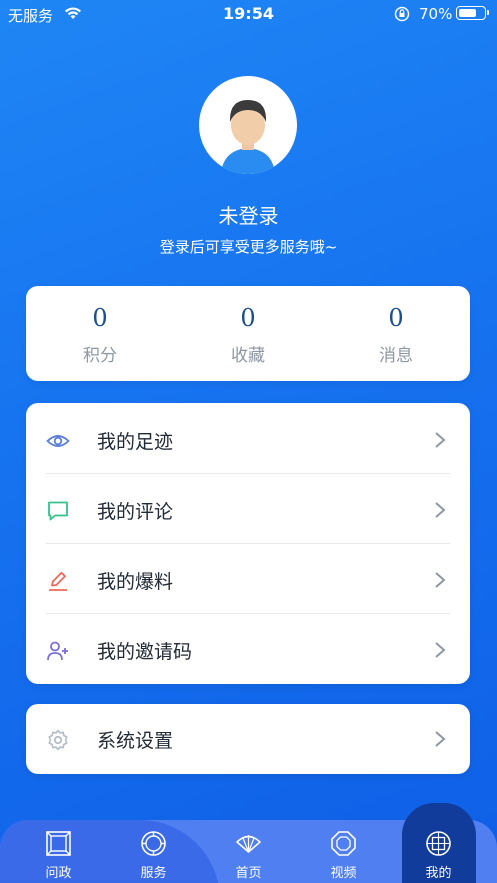 This screenshot has height=883, width=497. I want to click on stat-label: 收藏, so click(248, 356).